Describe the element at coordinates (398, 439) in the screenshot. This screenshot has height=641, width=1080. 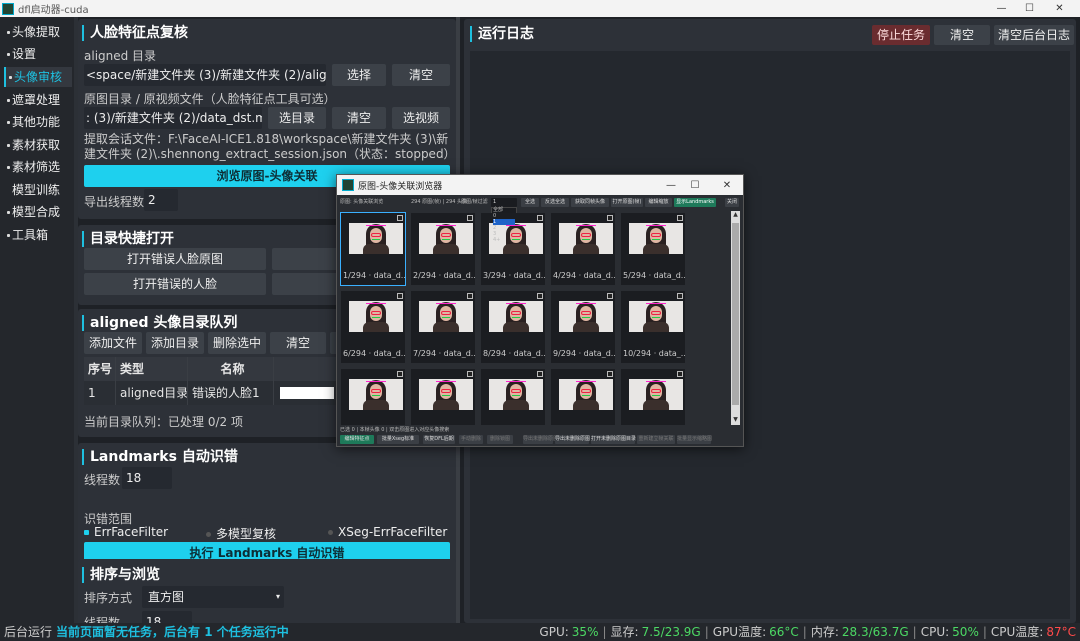
I see `browser-bottom-button: 批量Xseg标准` at that location.